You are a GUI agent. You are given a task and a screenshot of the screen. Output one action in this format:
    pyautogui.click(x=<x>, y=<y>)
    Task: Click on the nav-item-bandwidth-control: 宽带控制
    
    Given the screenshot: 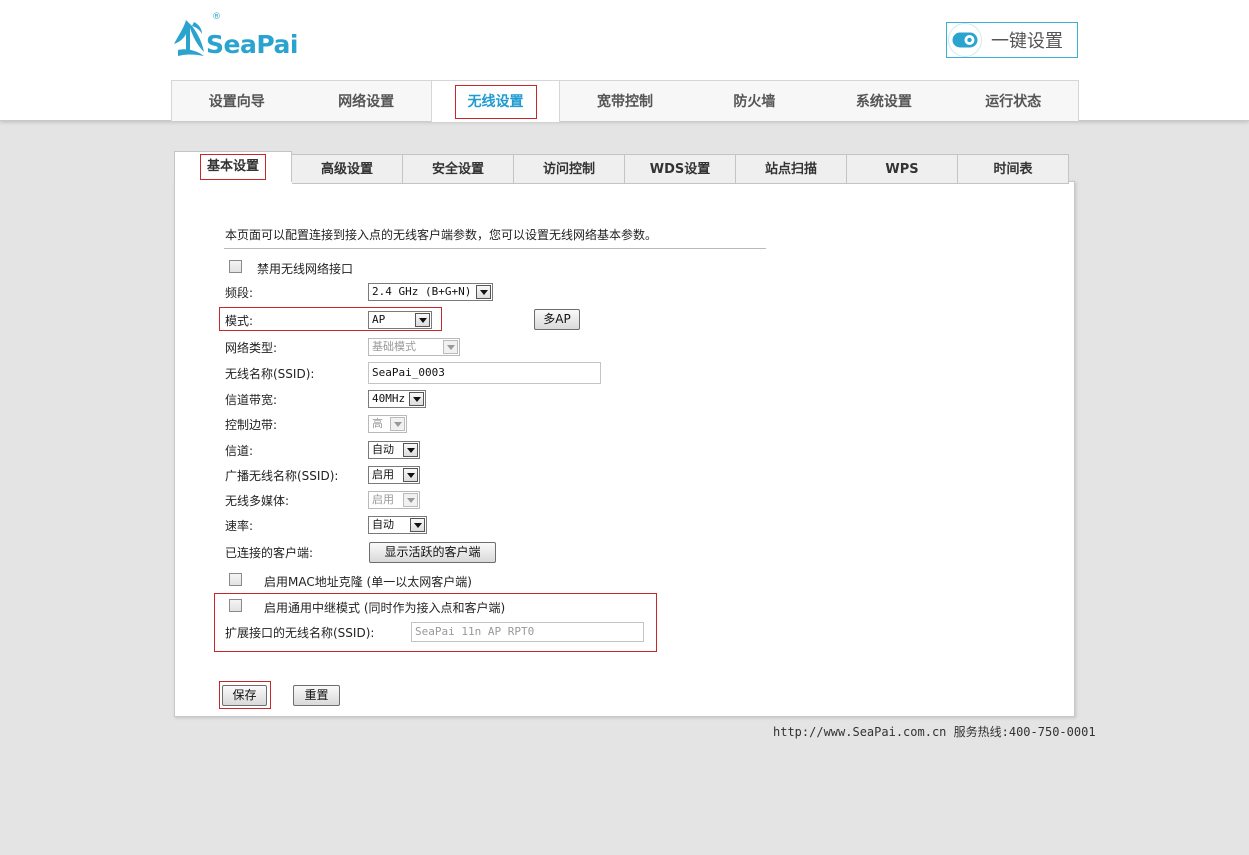 What is the action you would take?
    pyautogui.click(x=624, y=101)
    